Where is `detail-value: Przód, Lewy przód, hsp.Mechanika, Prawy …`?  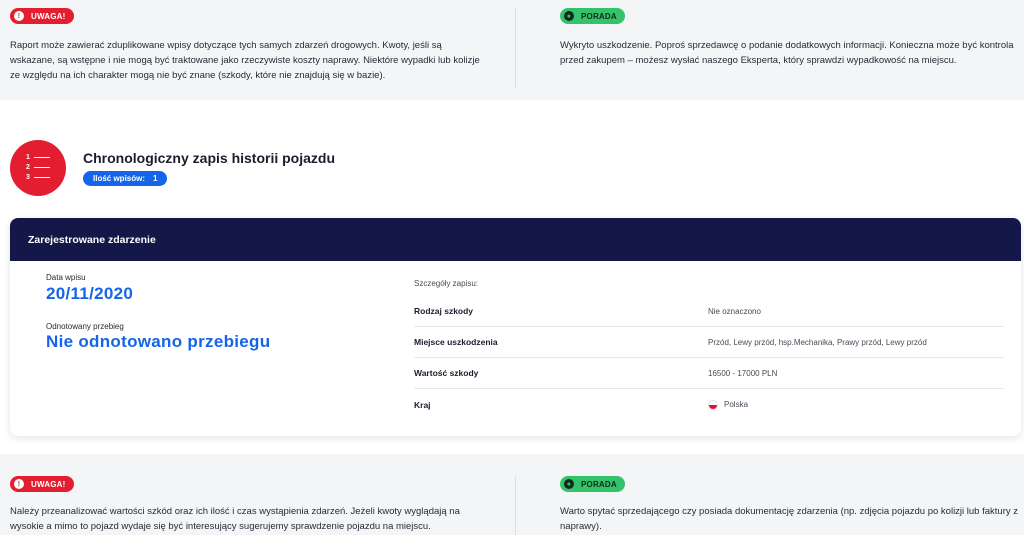 detail-value: Przód, Lewy przód, hsp.Mechanika, Prawy … is located at coordinates (817, 342).